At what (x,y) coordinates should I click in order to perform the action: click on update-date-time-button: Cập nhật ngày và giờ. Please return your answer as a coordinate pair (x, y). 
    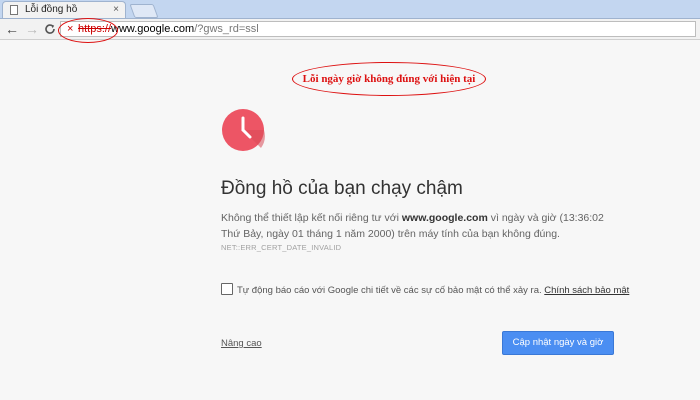
    Looking at the image, I should click on (558, 343).